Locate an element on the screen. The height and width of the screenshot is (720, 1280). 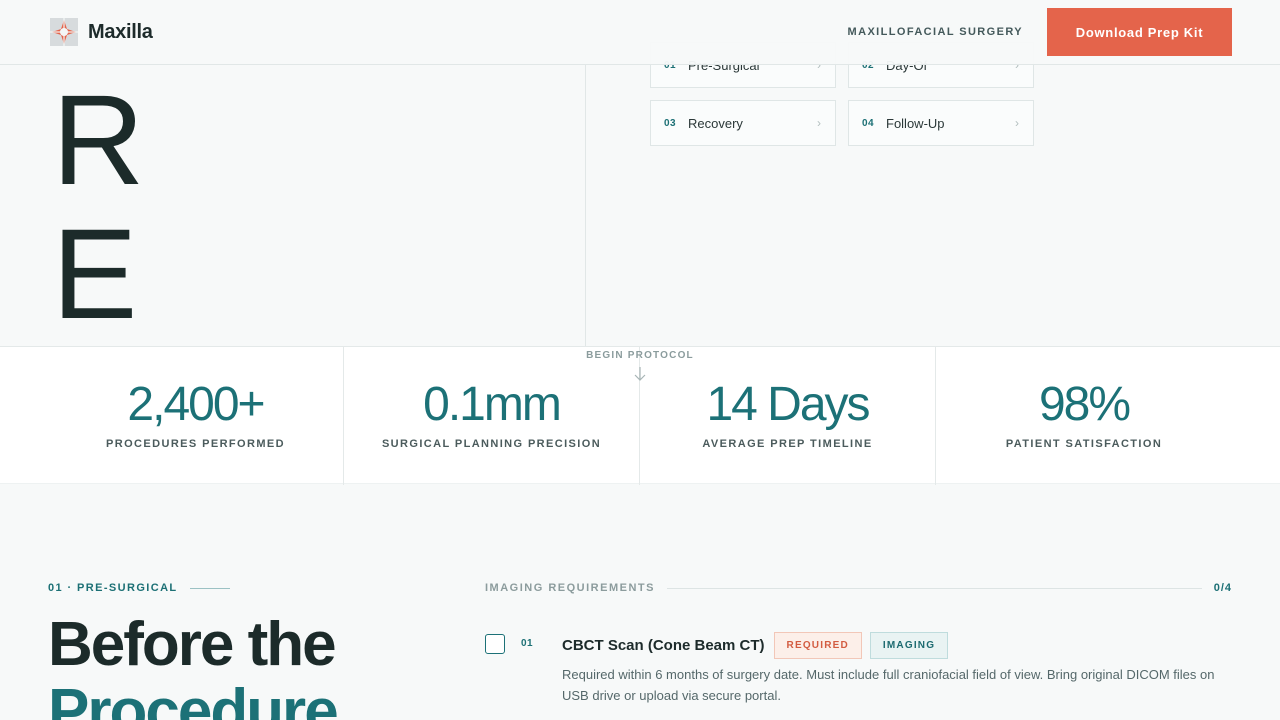
section-title: Before the Procedure is located at coordinates (193, 665).